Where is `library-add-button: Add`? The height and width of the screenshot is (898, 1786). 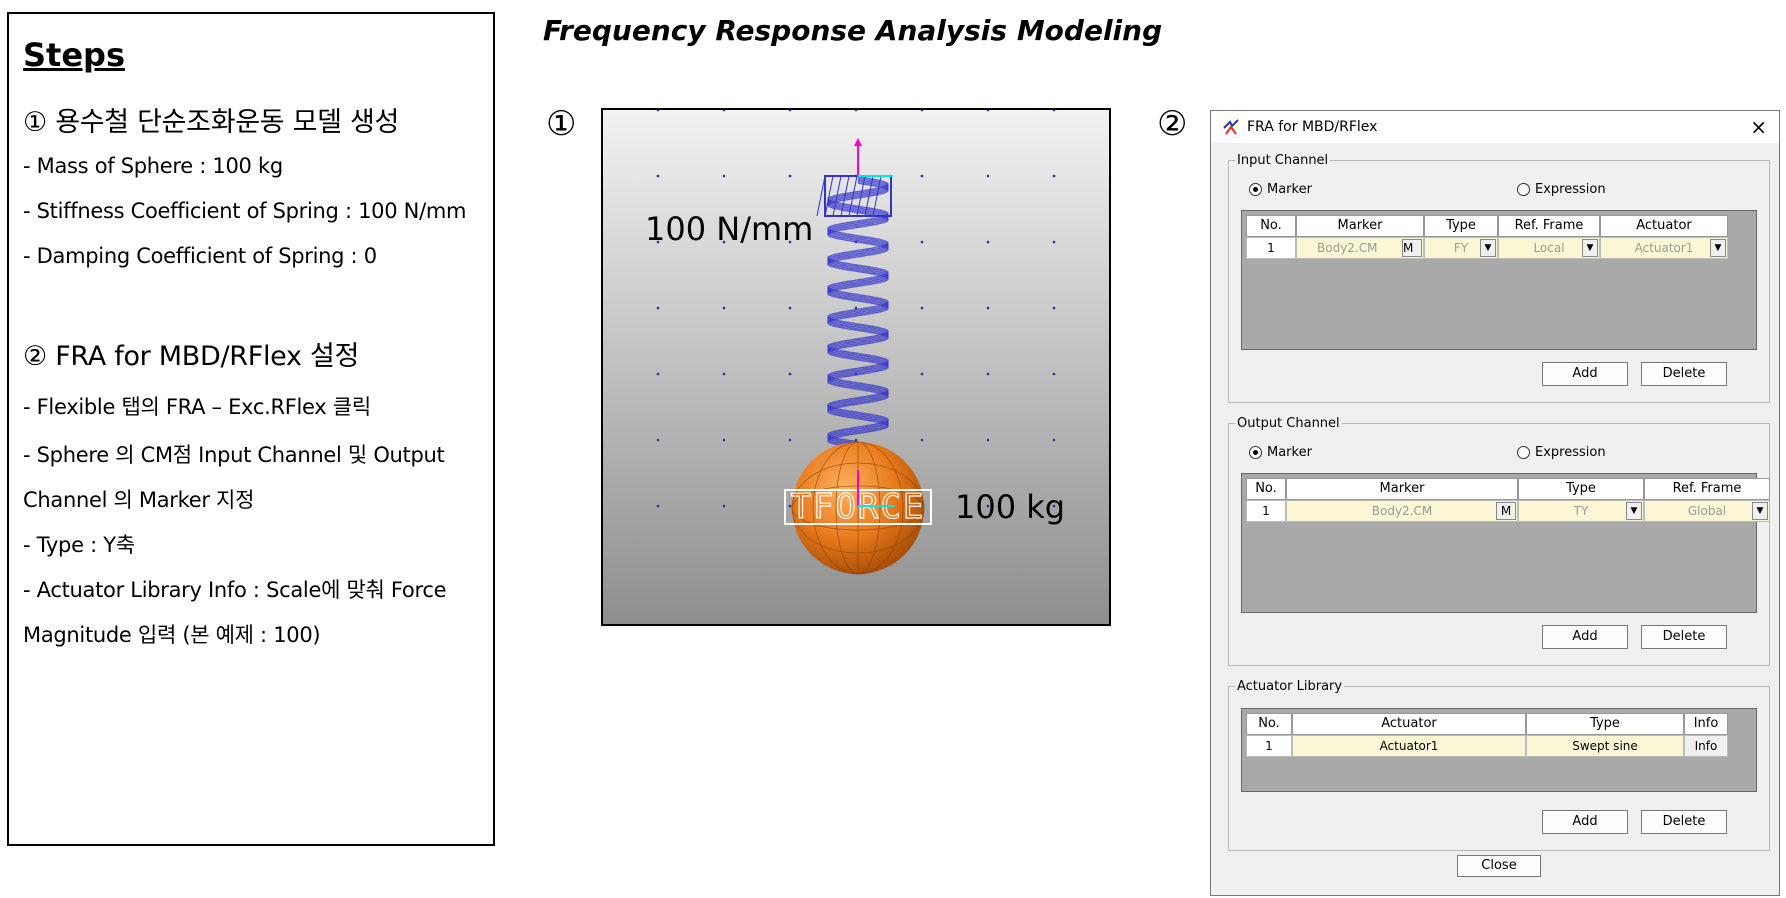 library-add-button: Add is located at coordinates (1585, 822).